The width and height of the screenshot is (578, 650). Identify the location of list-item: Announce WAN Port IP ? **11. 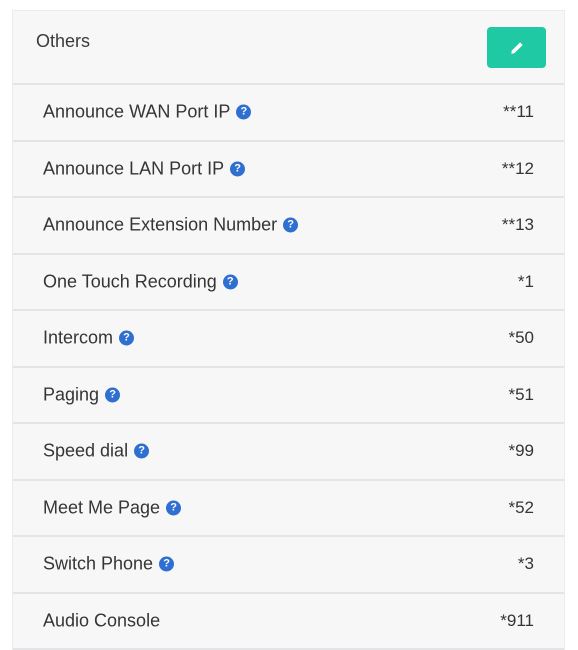
(288, 113).